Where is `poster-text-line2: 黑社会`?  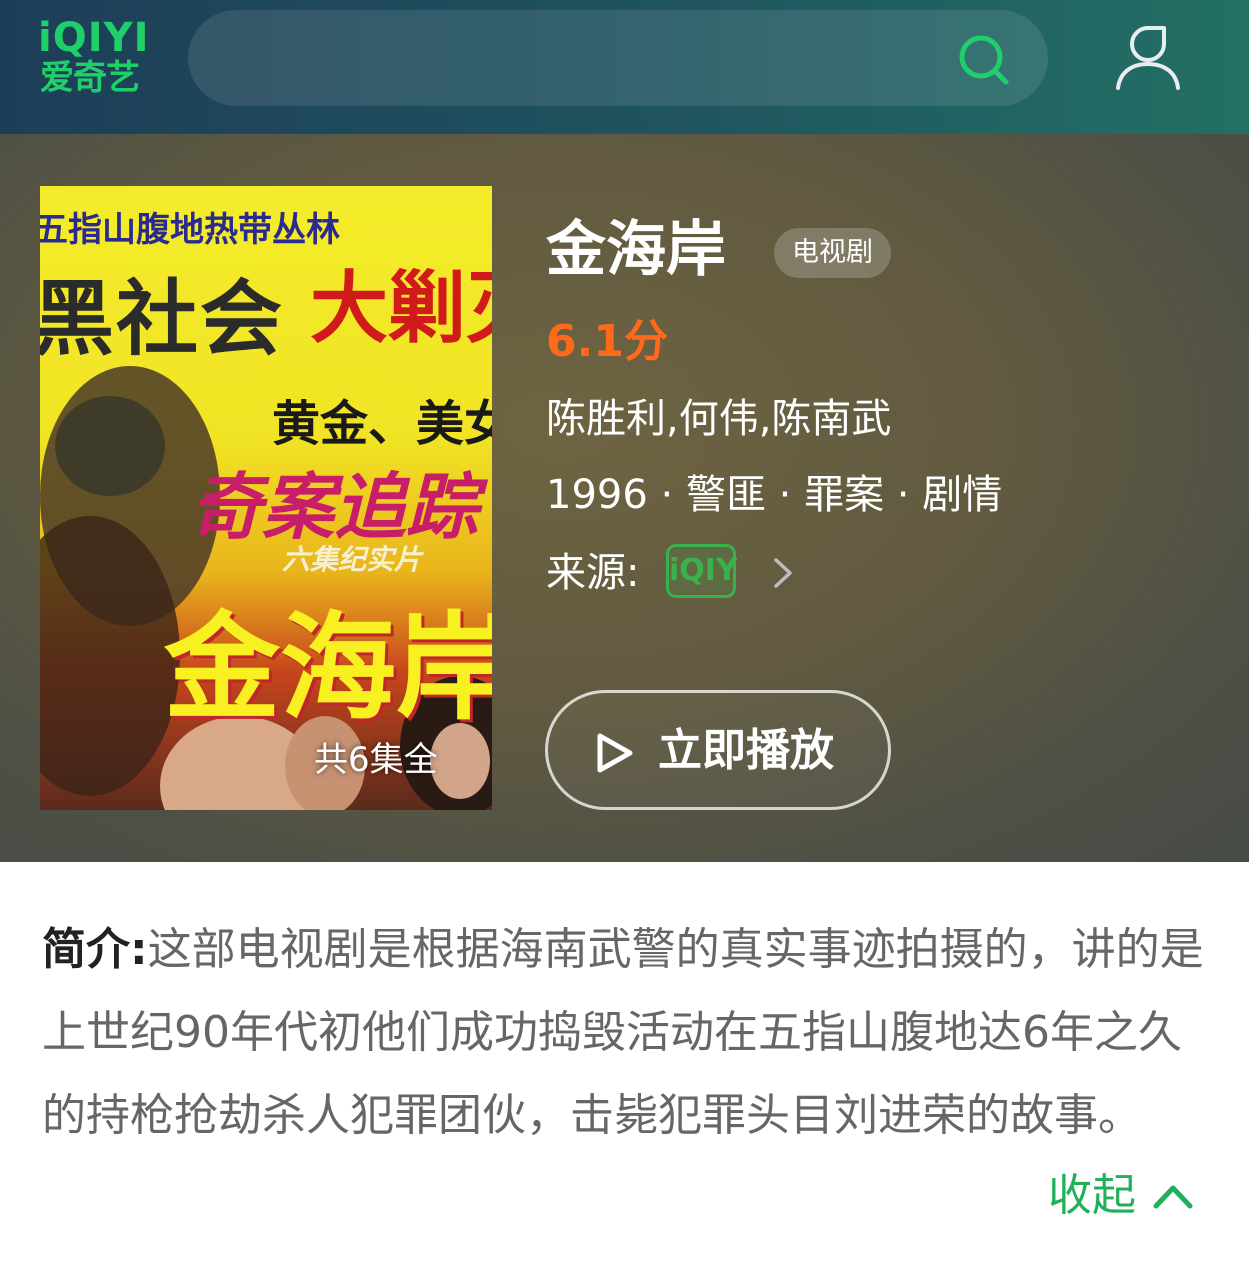
poster-text-line2: 黑社会 is located at coordinates (162, 319).